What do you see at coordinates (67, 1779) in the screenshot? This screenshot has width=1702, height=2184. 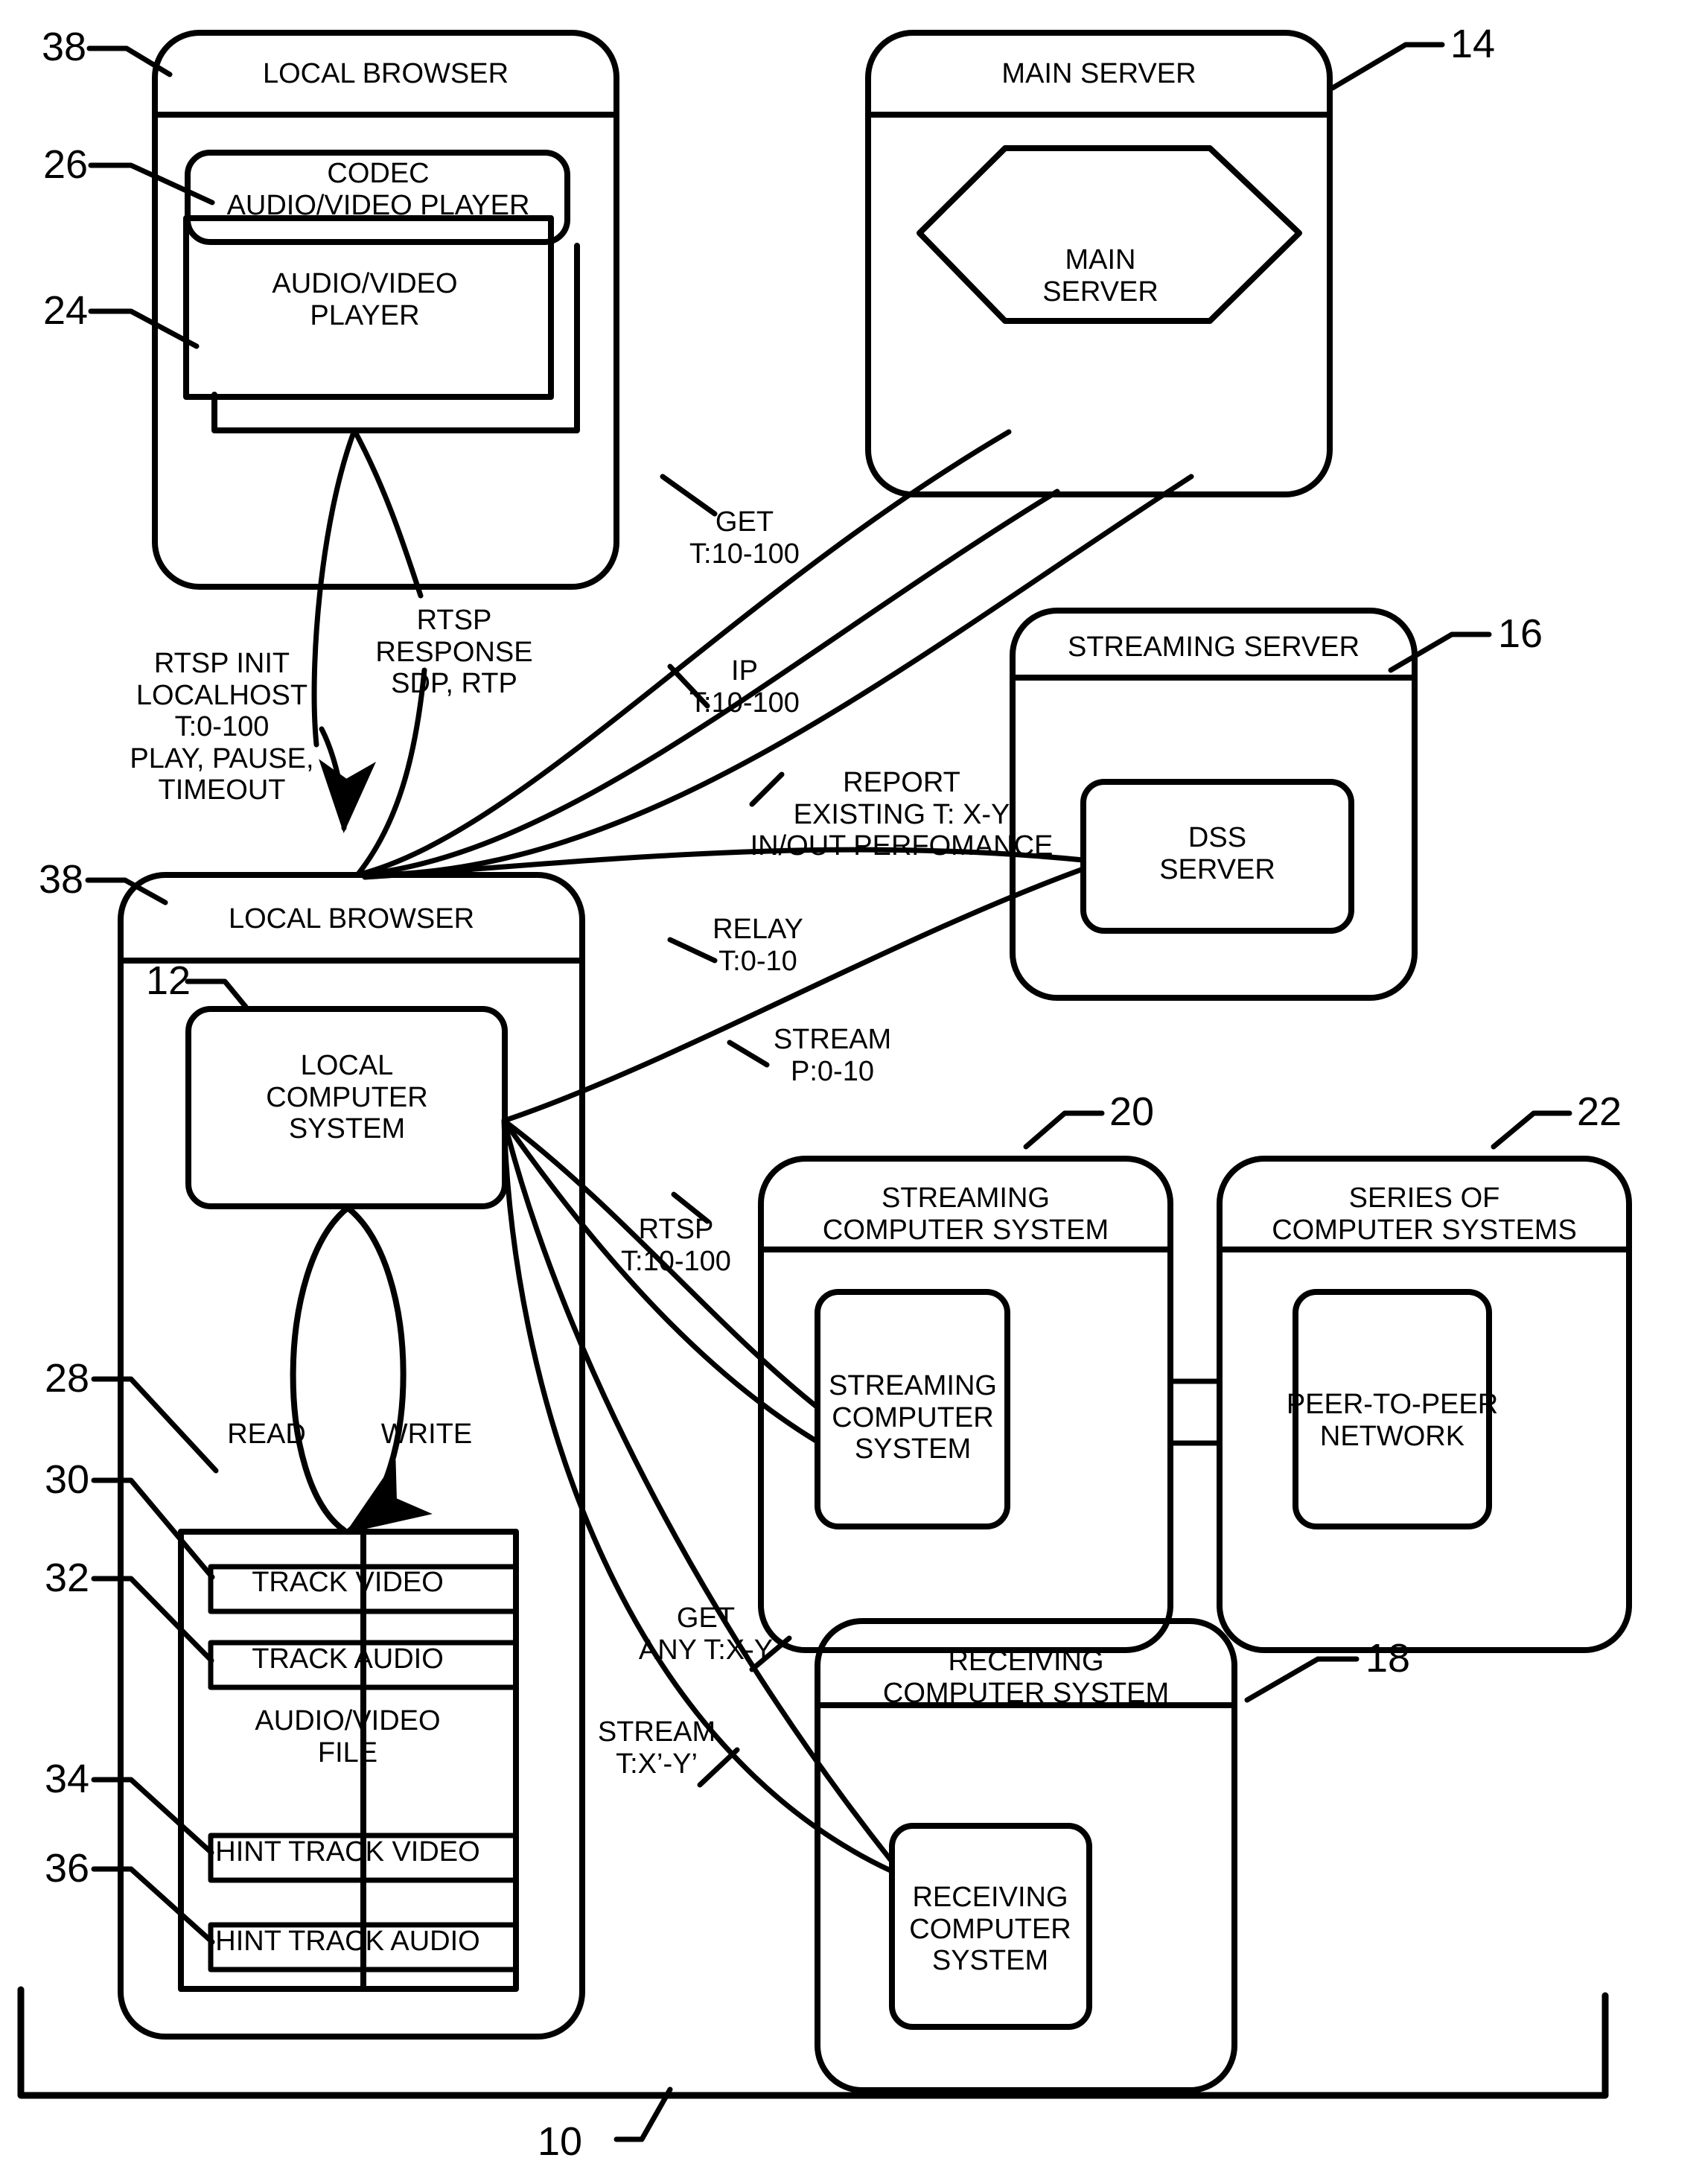 I see `ref-34: 34` at bounding box center [67, 1779].